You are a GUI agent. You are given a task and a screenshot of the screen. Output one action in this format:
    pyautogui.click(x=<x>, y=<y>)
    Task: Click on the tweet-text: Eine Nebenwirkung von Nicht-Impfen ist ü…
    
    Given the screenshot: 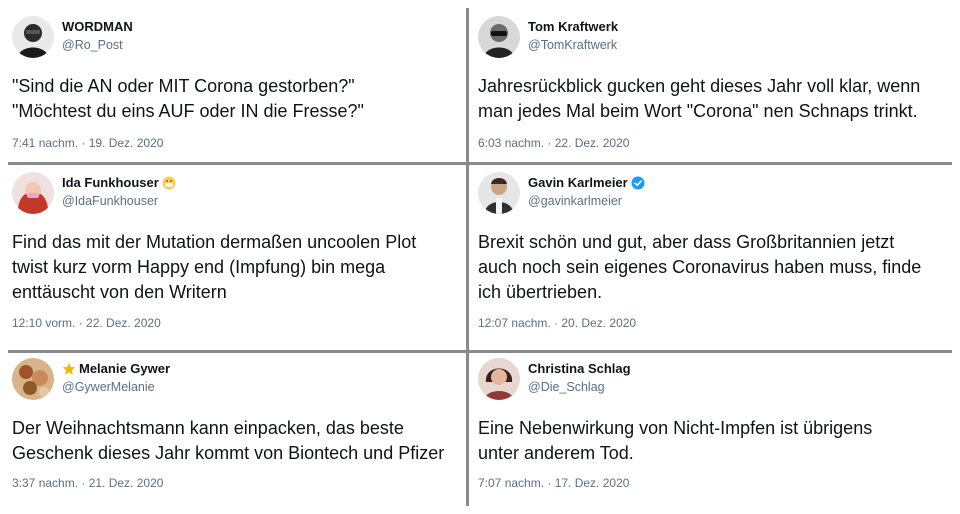 What is the action you would take?
    pyautogui.click(x=675, y=440)
    